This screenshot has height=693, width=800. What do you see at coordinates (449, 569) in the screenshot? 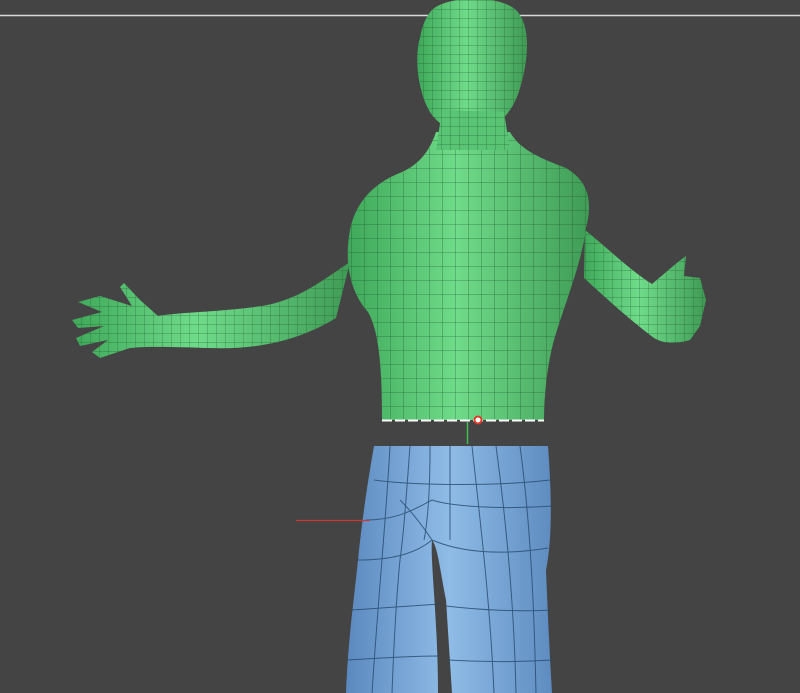
I see `legs-mesh` at bounding box center [449, 569].